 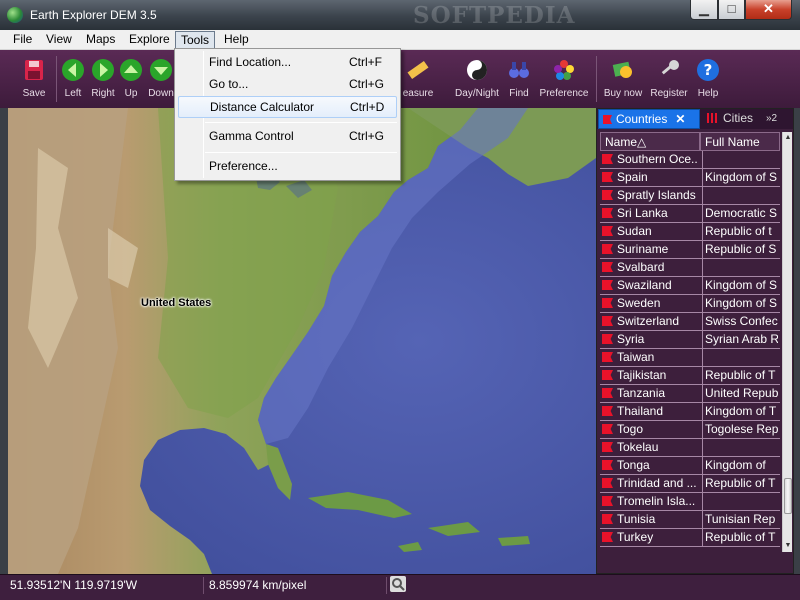 I want to click on city-icon, so click(x=713, y=118).